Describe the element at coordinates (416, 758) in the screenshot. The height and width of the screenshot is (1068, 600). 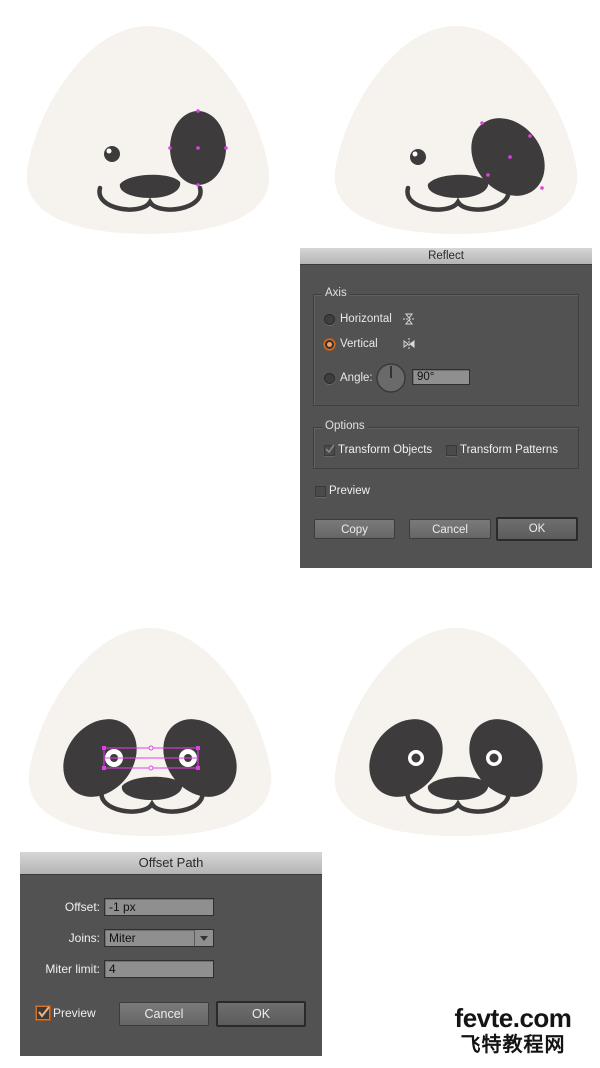
I see `eye-pupil-left` at that location.